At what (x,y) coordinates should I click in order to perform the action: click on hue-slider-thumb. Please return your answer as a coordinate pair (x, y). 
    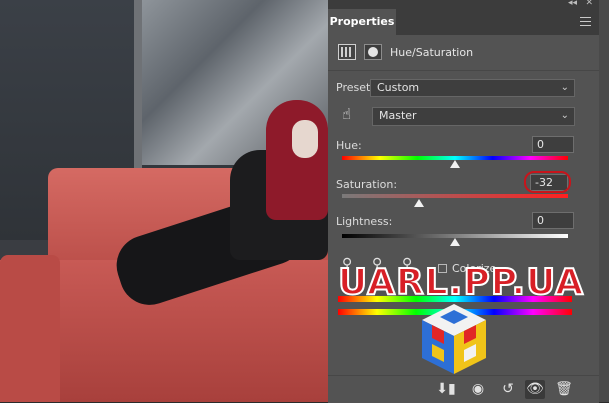
    Looking at the image, I should click on (455, 164).